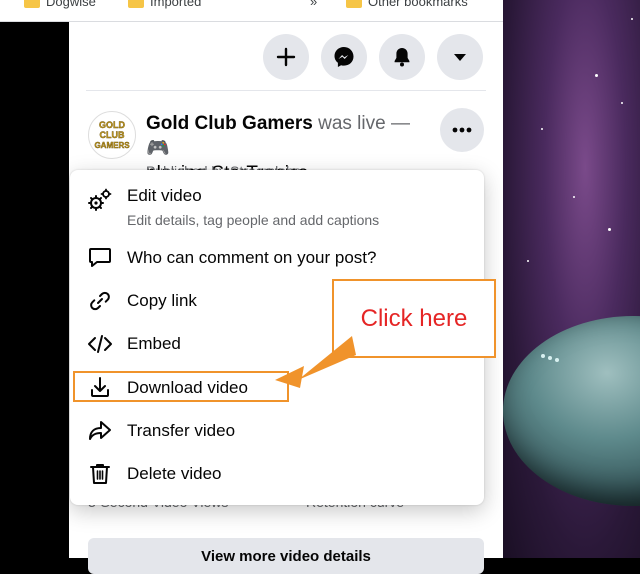 The width and height of the screenshot is (640, 574). I want to click on overflow-chevron-icon: », so click(314, 4).